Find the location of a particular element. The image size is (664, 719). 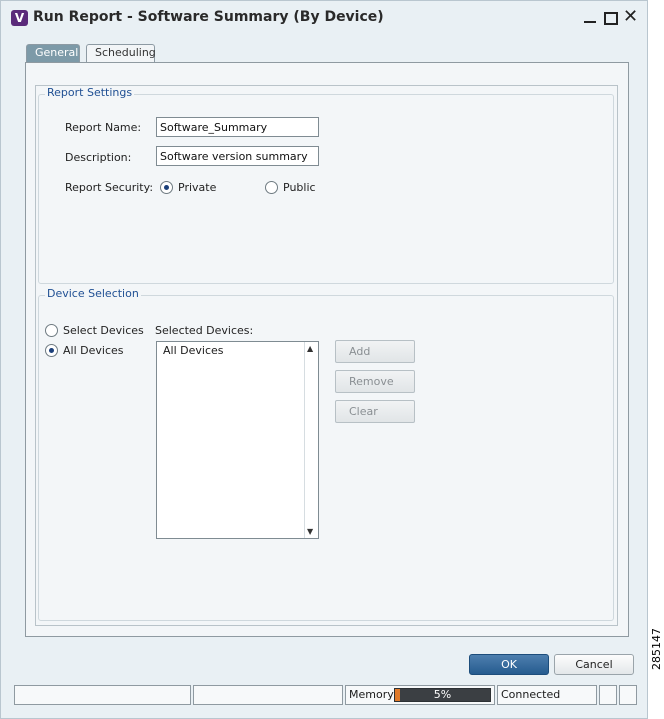

description-label: Description: is located at coordinates (98, 157).